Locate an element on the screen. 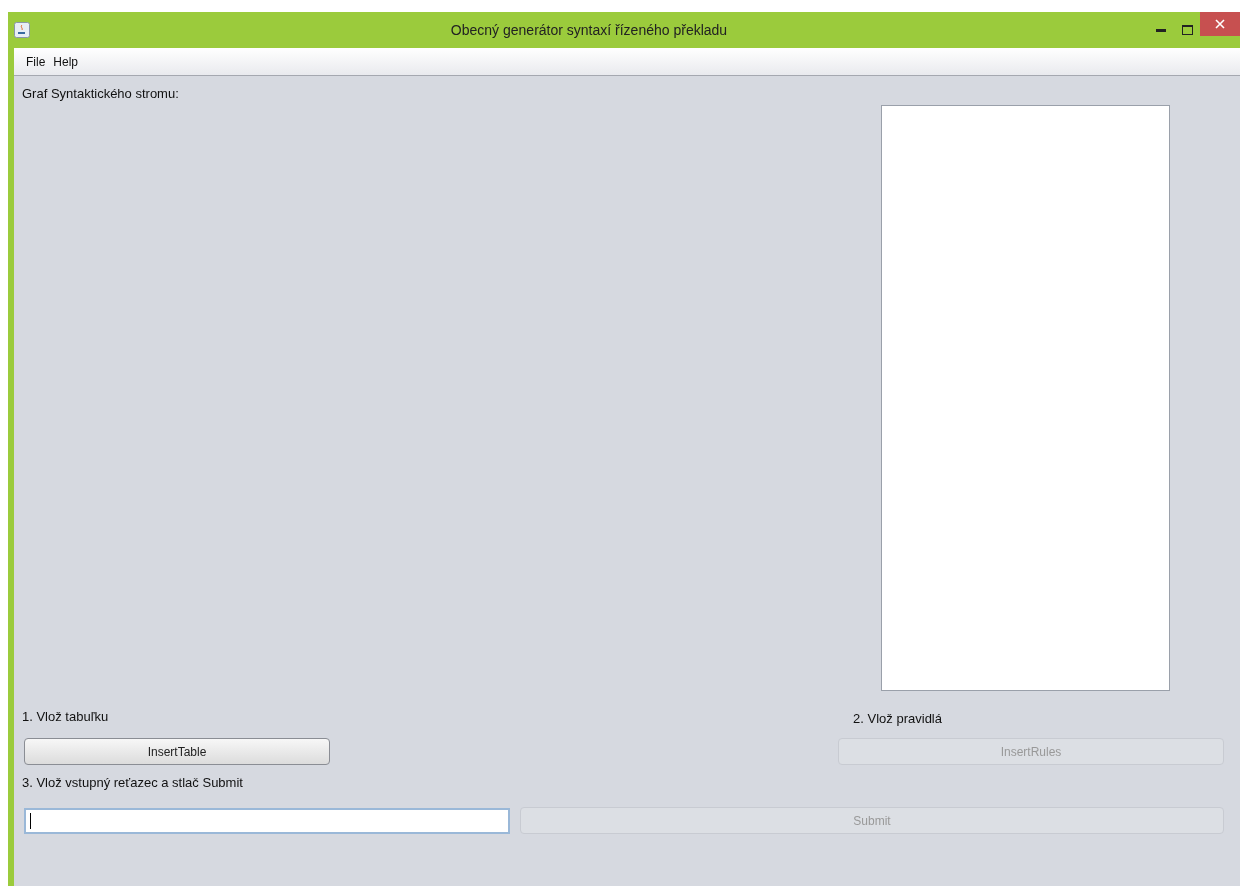 This screenshot has width=1240, height=886. step-label: 2. Vlož pravidlá is located at coordinates (897, 718).